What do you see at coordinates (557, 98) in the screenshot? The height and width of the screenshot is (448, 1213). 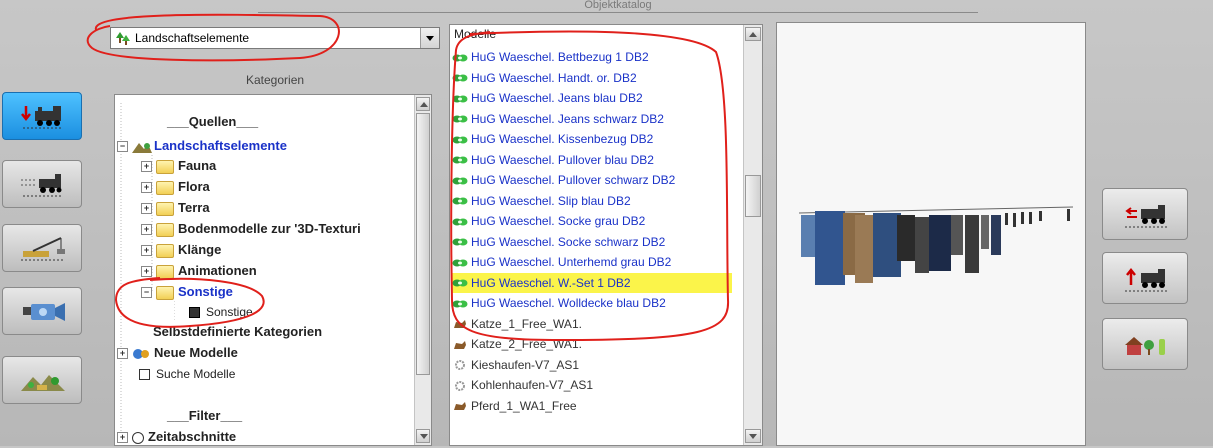 I see `model-item-label: HuG Waeschel. Jeans blau DB2` at bounding box center [557, 98].